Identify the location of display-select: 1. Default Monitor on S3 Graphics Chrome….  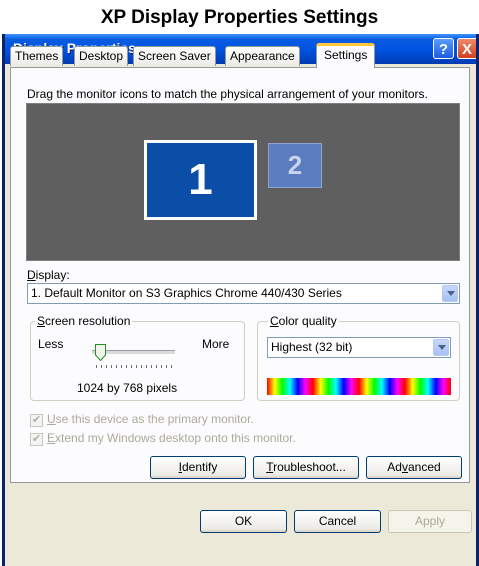
(243, 293).